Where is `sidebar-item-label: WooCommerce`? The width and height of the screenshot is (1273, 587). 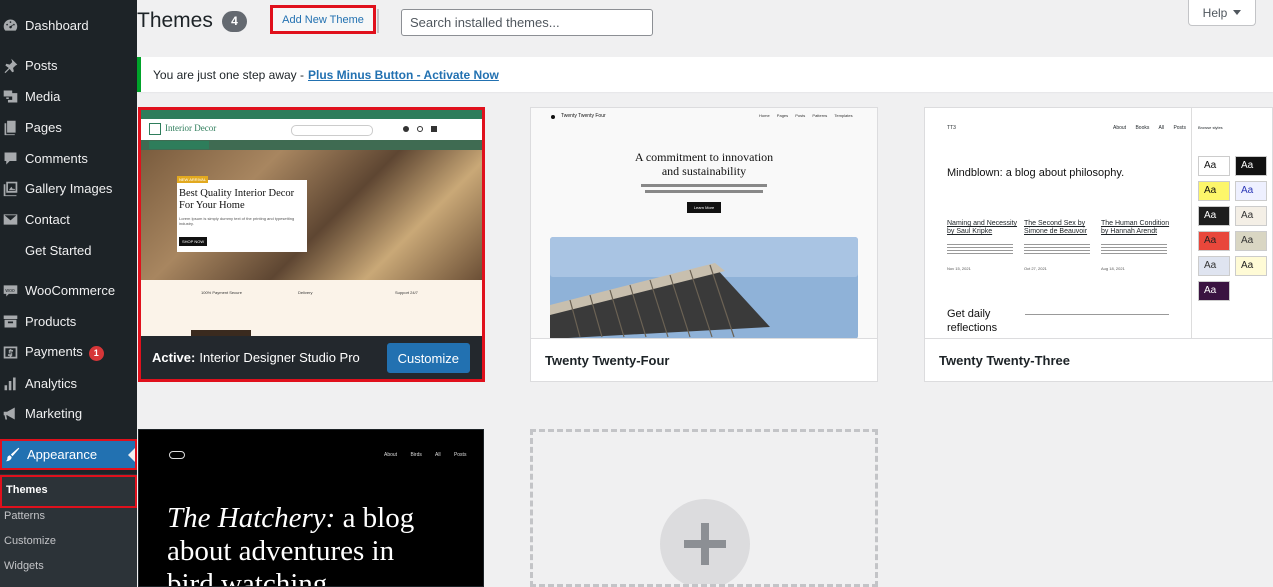 sidebar-item-label: WooCommerce is located at coordinates (70, 290).